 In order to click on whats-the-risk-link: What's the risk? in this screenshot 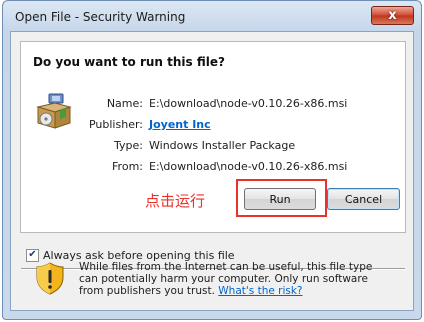, I will do `click(260, 291)`.